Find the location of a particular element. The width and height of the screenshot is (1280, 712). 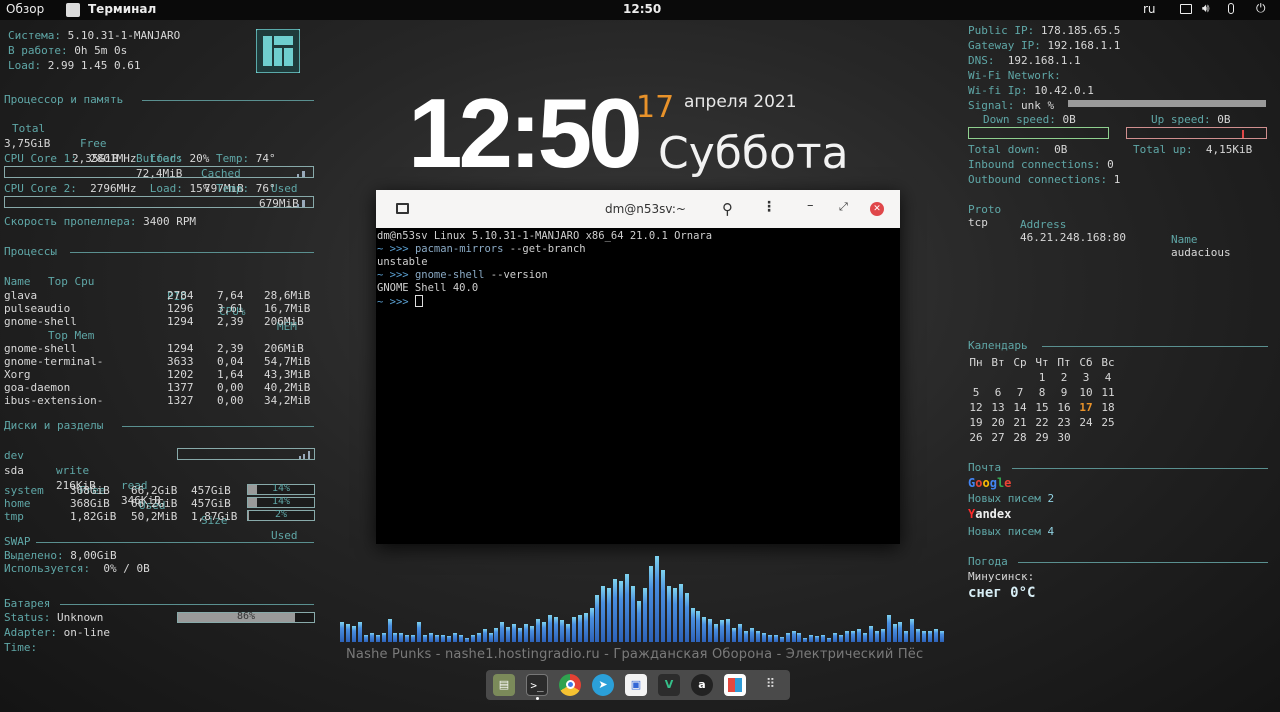

calendar-day: 26 is located at coordinates (976, 437).